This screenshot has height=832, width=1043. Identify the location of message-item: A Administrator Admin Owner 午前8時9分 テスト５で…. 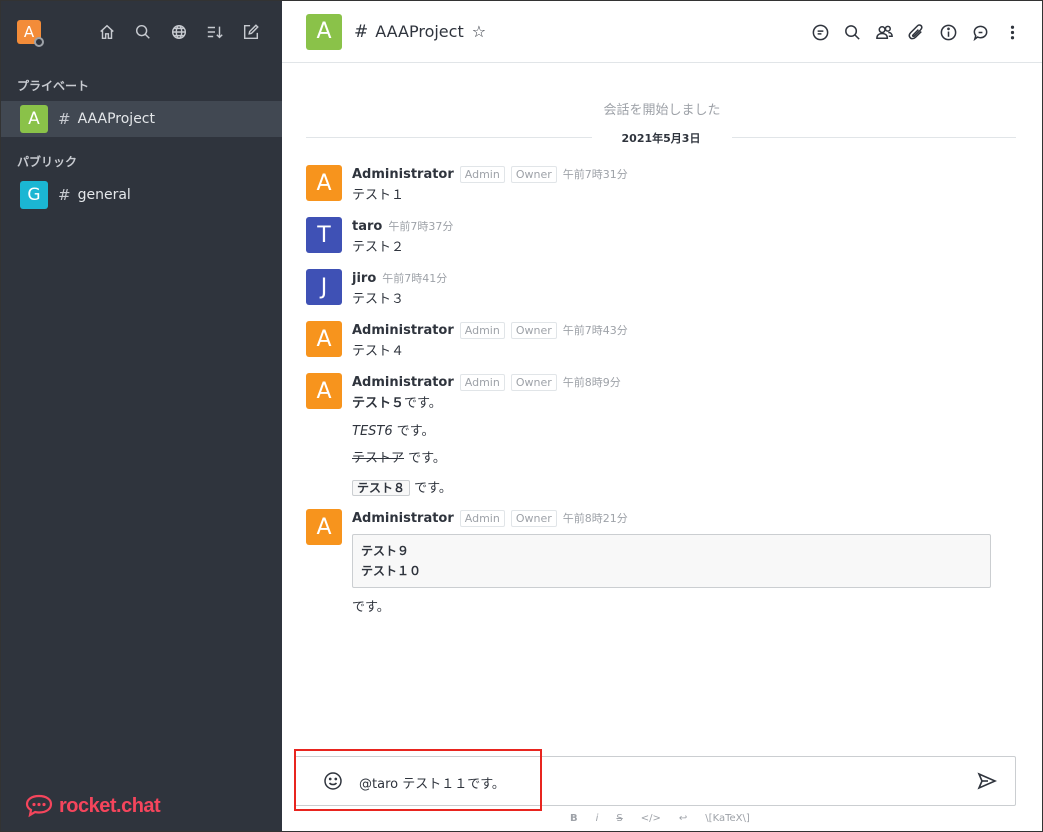
(656, 438).